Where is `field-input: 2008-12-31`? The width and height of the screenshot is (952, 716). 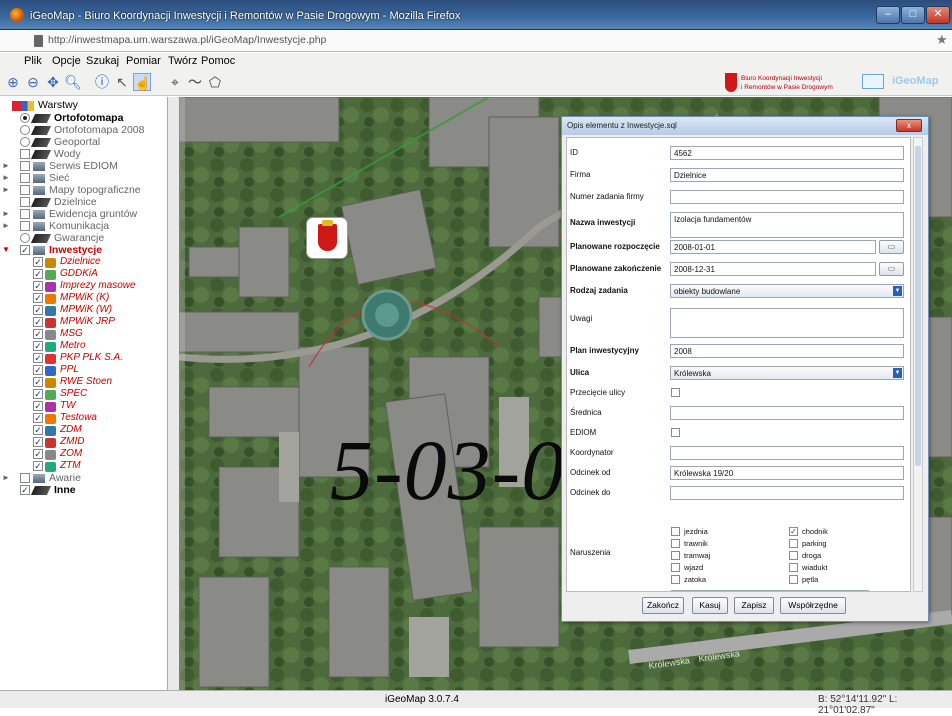
field-input: 2008-12-31 is located at coordinates (773, 269).